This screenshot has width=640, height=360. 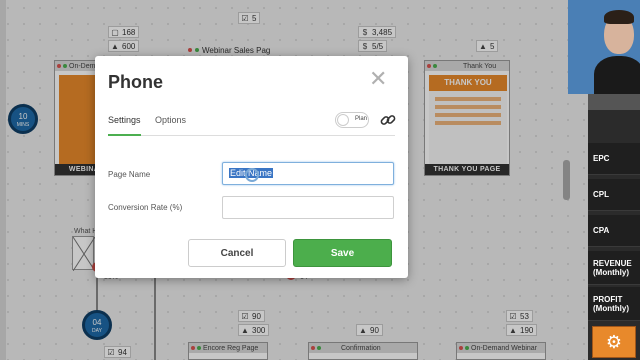 What do you see at coordinates (617, 75) in the screenshot?
I see `presenter-shirt` at bounding box center [617, 75].